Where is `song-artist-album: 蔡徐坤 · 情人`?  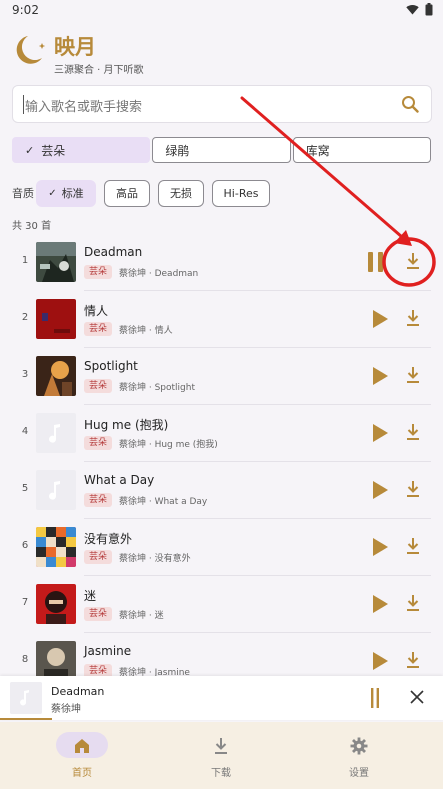 song-artist-album: 蔡徐坤 · 情人 is located at coordinates (146, 331).